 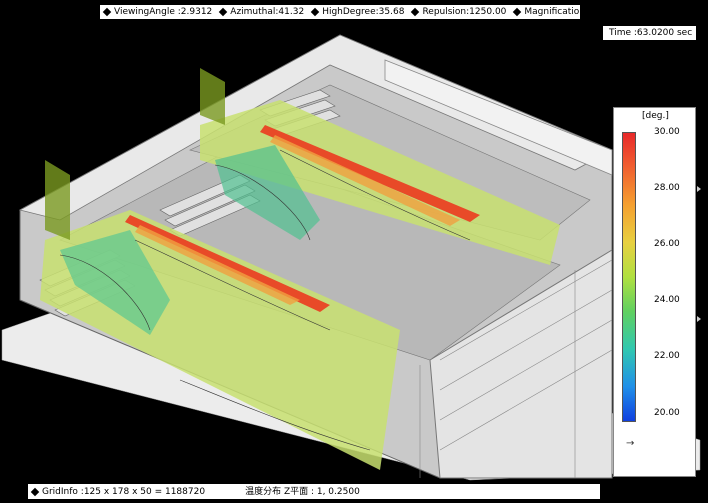 What do you see at coordinates (649, 33) in the screenshot?
I see `time-readout: Time :63.0200 sec` at bounding box center [649, 33].